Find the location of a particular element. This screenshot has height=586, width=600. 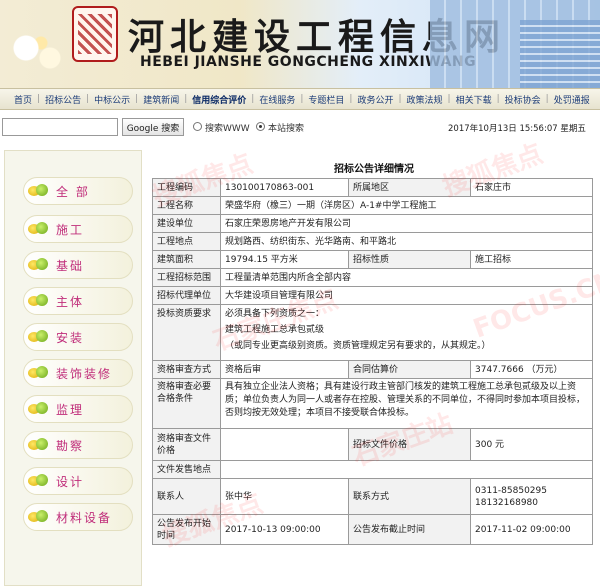

radio-search-www-label: 搜索WWW is located at coordinates (227, 129).